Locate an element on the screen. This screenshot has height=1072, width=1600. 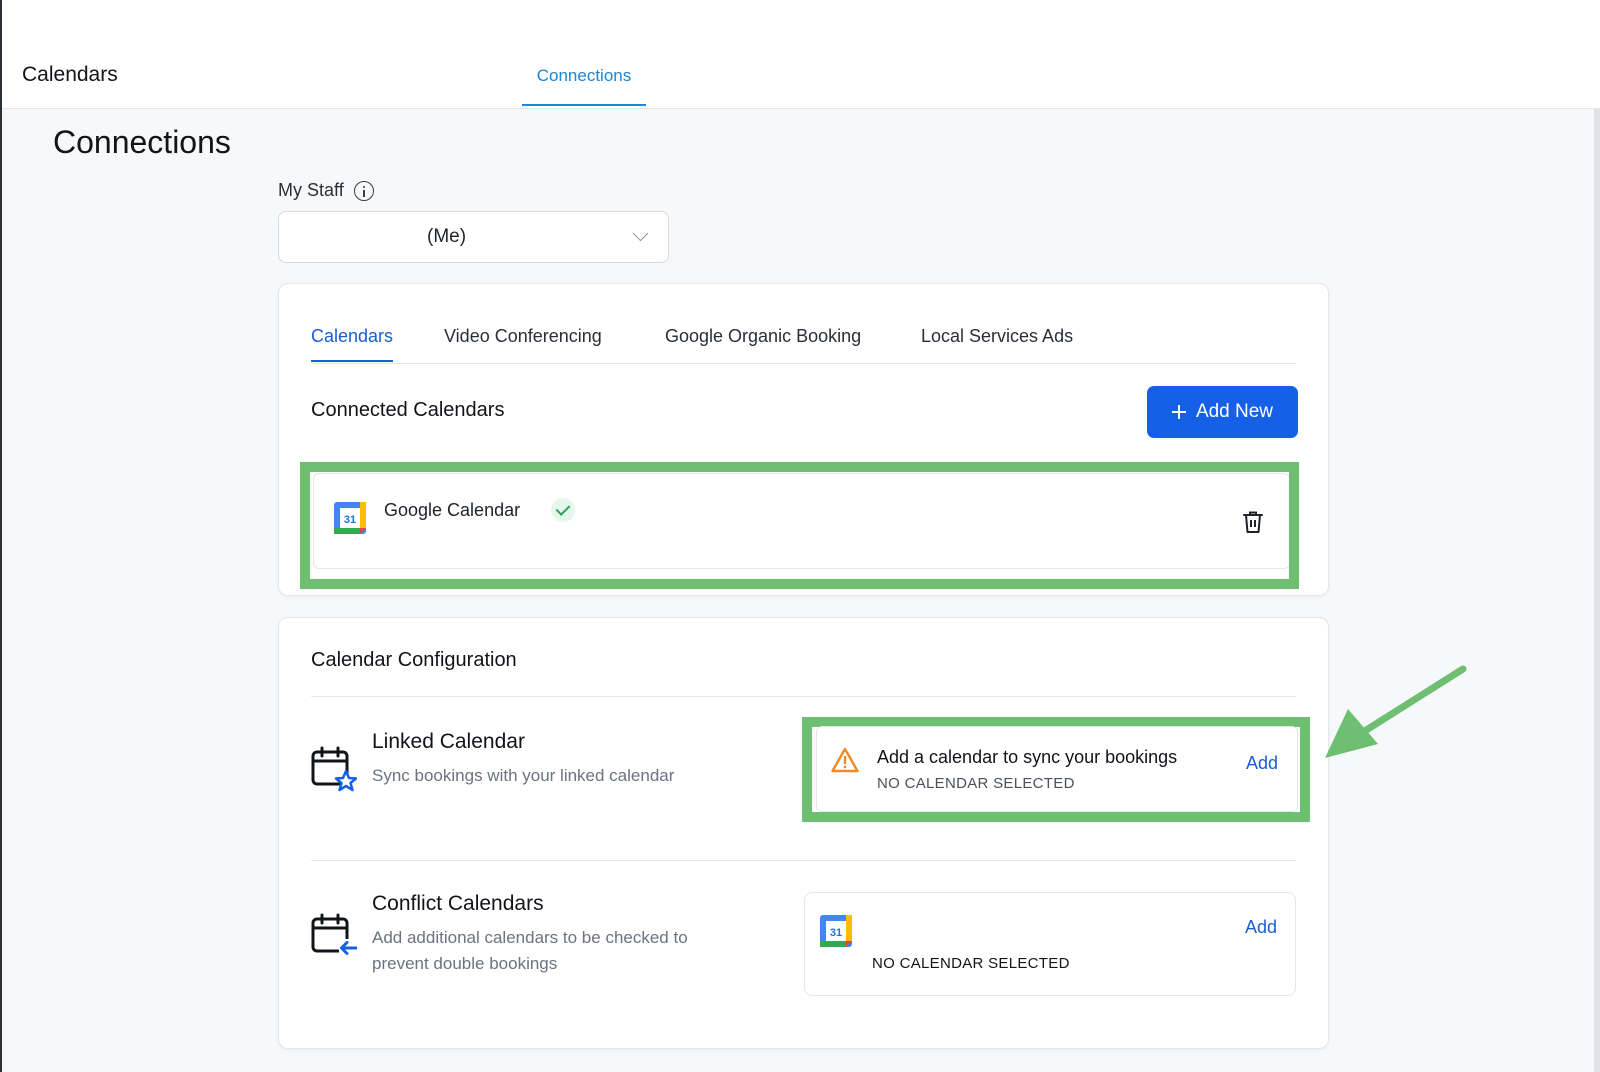
staff-label: My Staff is located at coordinates (326, 190).